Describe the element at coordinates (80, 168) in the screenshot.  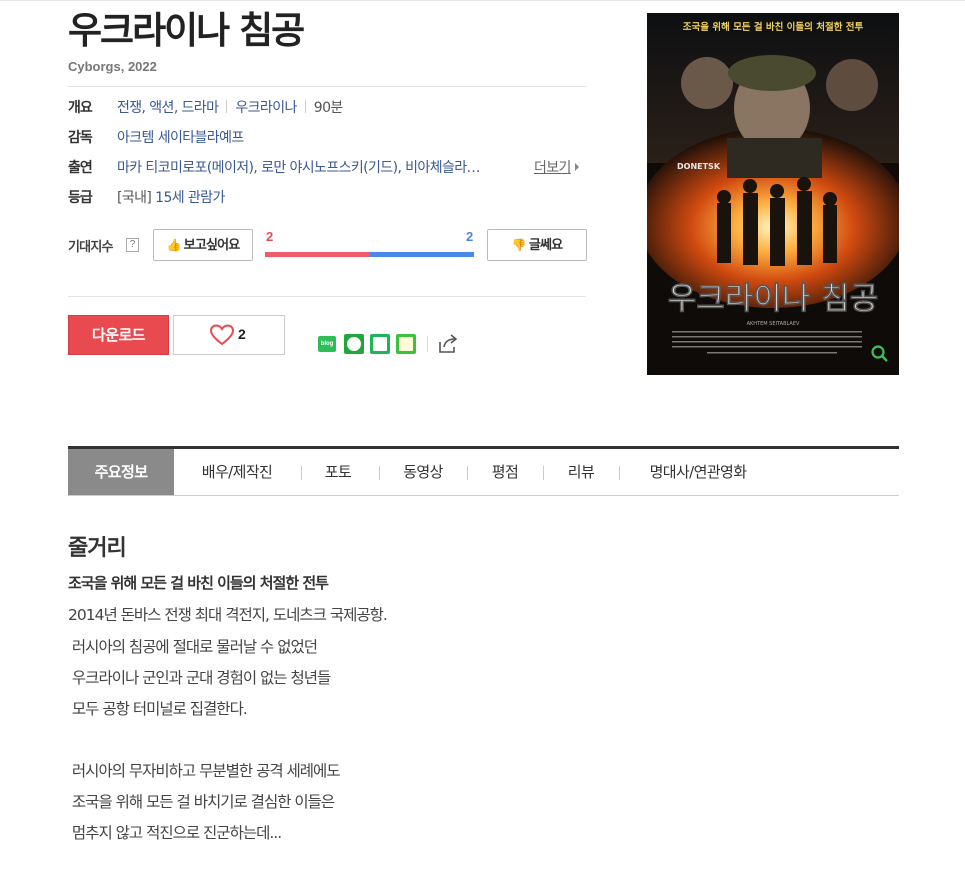
I see `cast-label: 출연` at that location.